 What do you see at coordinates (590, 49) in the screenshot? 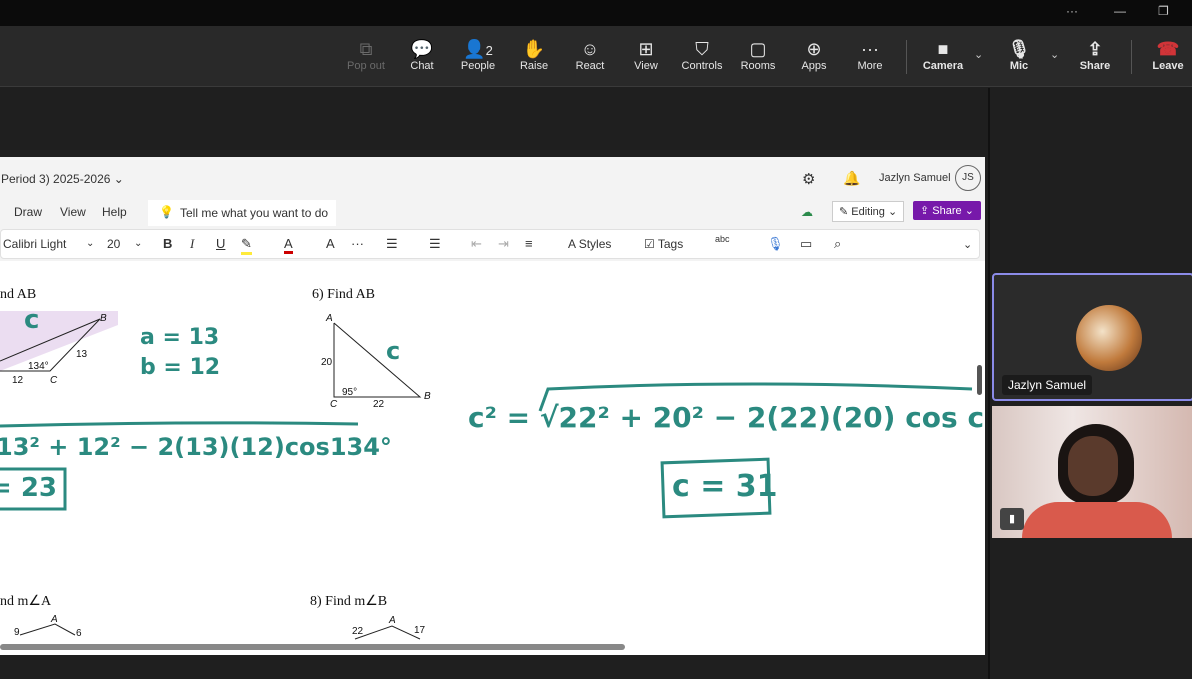
I see `smiley-icon: ☺` at bounding box center [590, 49].